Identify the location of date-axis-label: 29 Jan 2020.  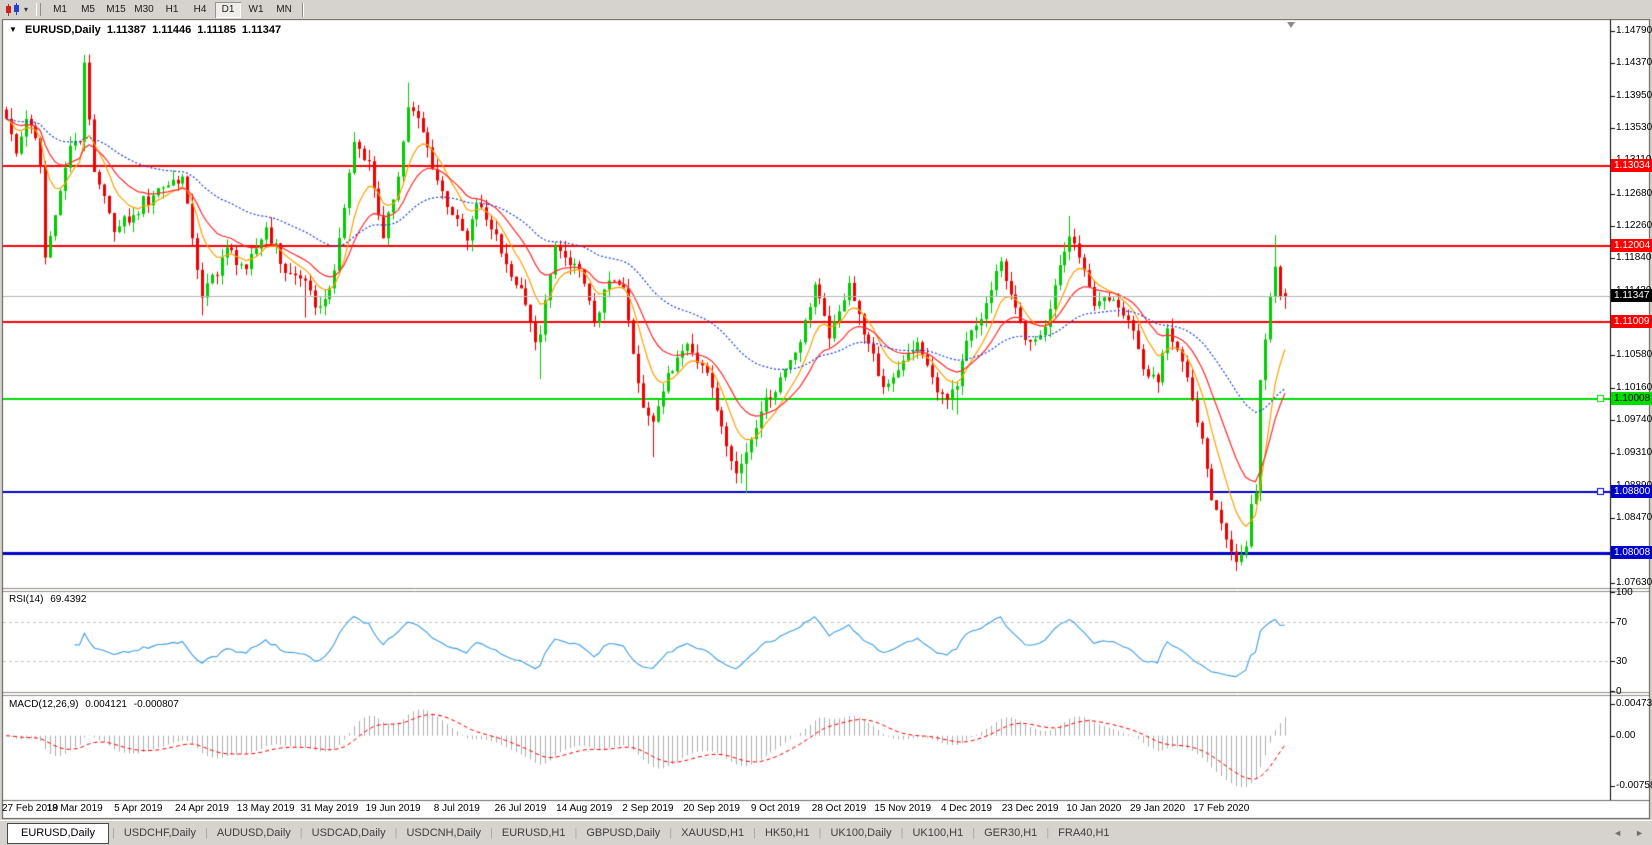
(1157, 808).